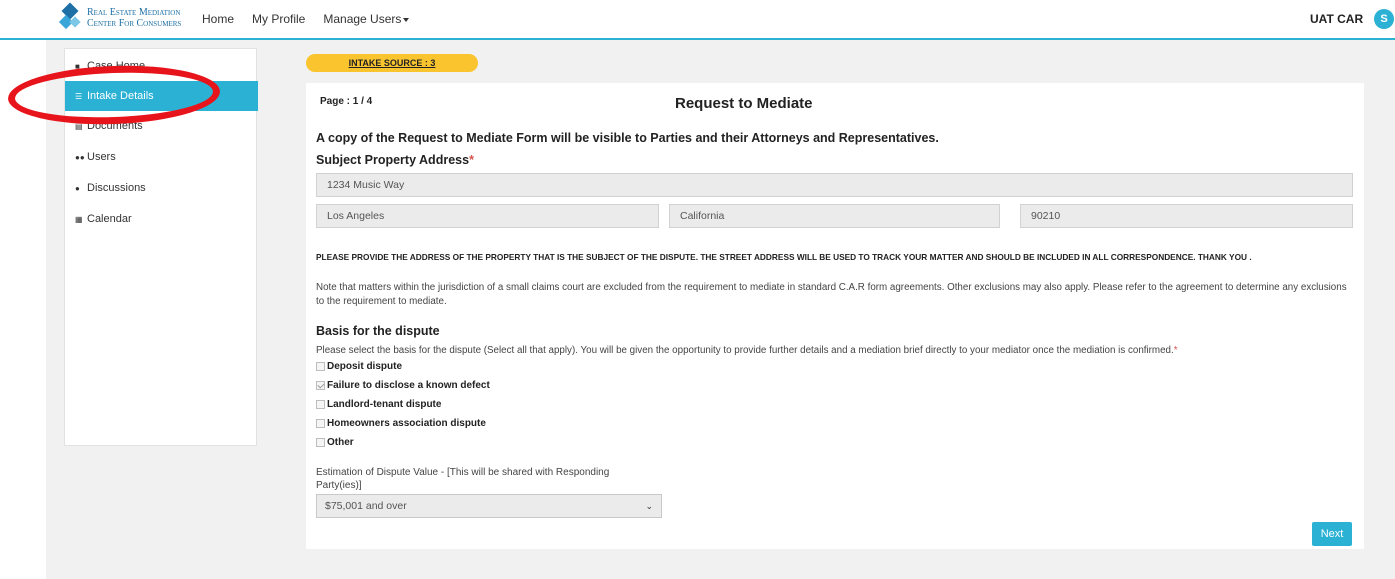 This screenshot has height=579, width=1395. I want to click on dispute-value-selected: $75,001 and over, so click(366, 506).